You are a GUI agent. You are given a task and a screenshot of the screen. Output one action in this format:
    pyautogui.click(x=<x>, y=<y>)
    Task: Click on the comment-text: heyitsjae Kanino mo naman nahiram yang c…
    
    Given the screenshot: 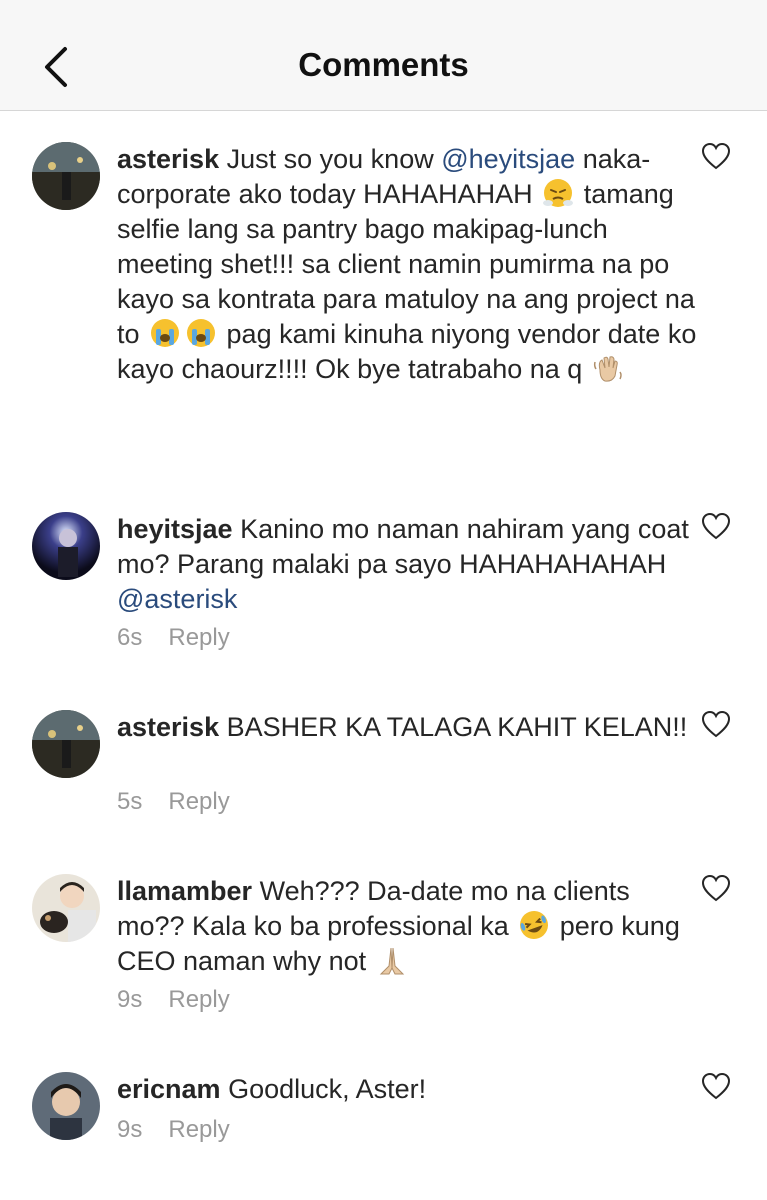 What is the action you would take?
    pyautogui.click(x=409, y=564)
    